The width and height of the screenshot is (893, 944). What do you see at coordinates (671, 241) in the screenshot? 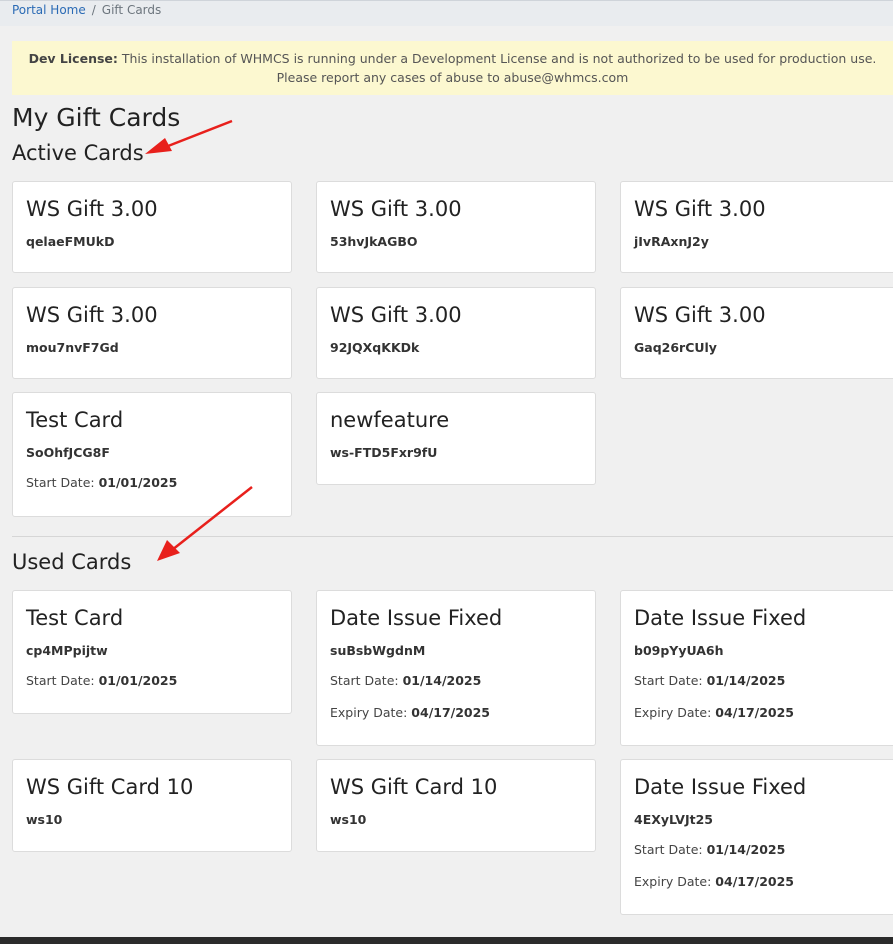
I see `gift-card-code: jIvRAxnJ2y` at bounding box center [671, 241].